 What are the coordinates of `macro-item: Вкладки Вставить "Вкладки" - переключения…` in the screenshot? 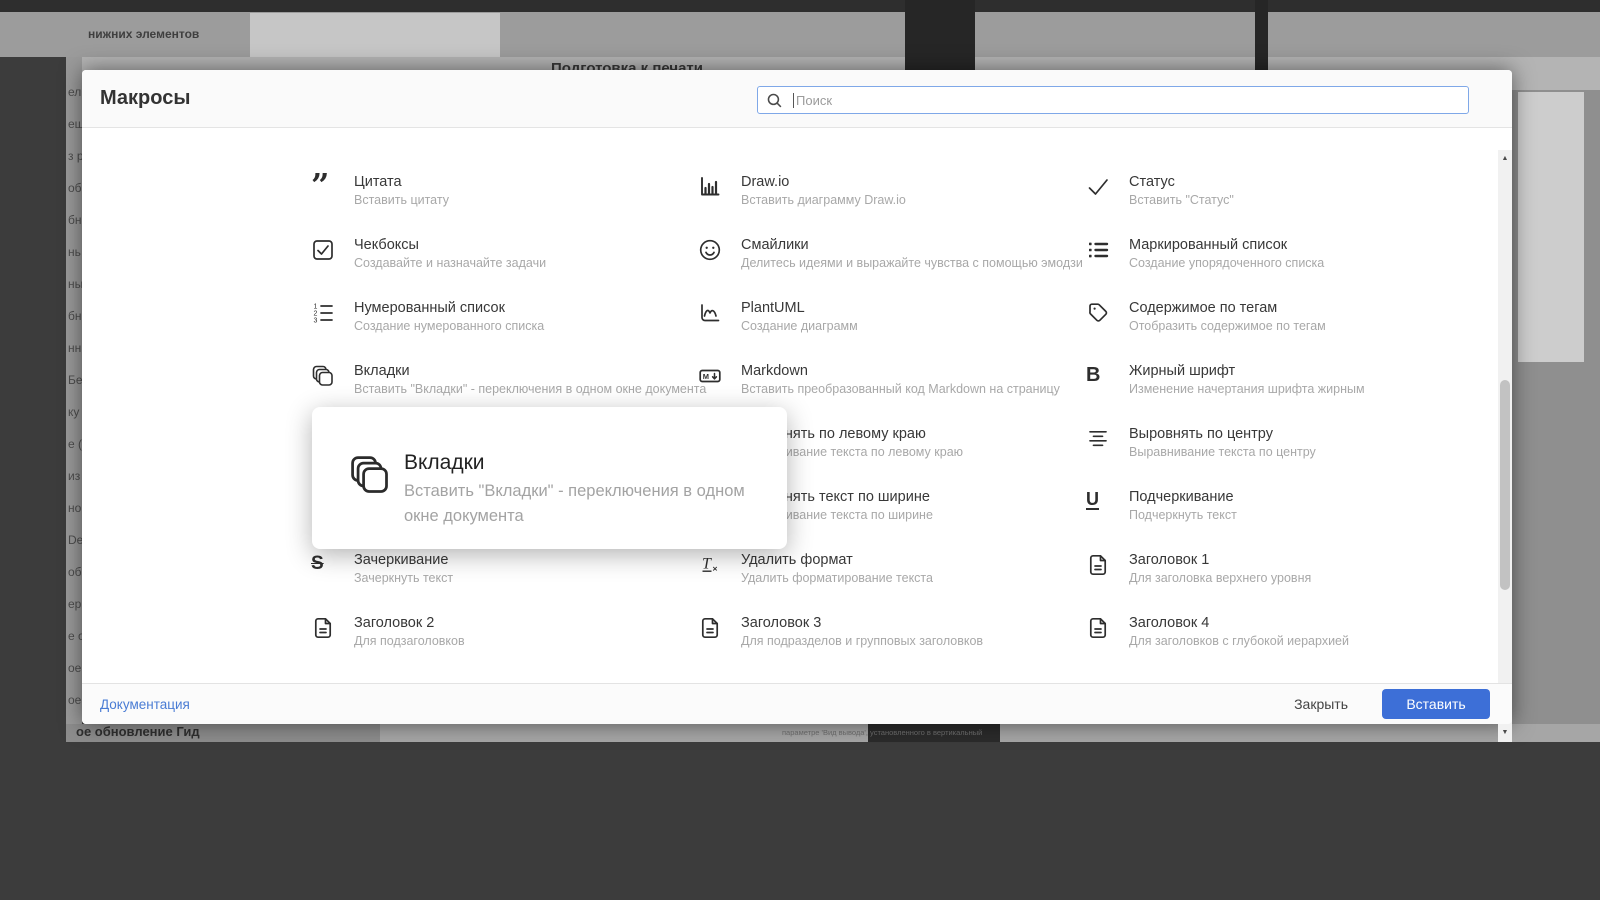 It's located at (508, 379).